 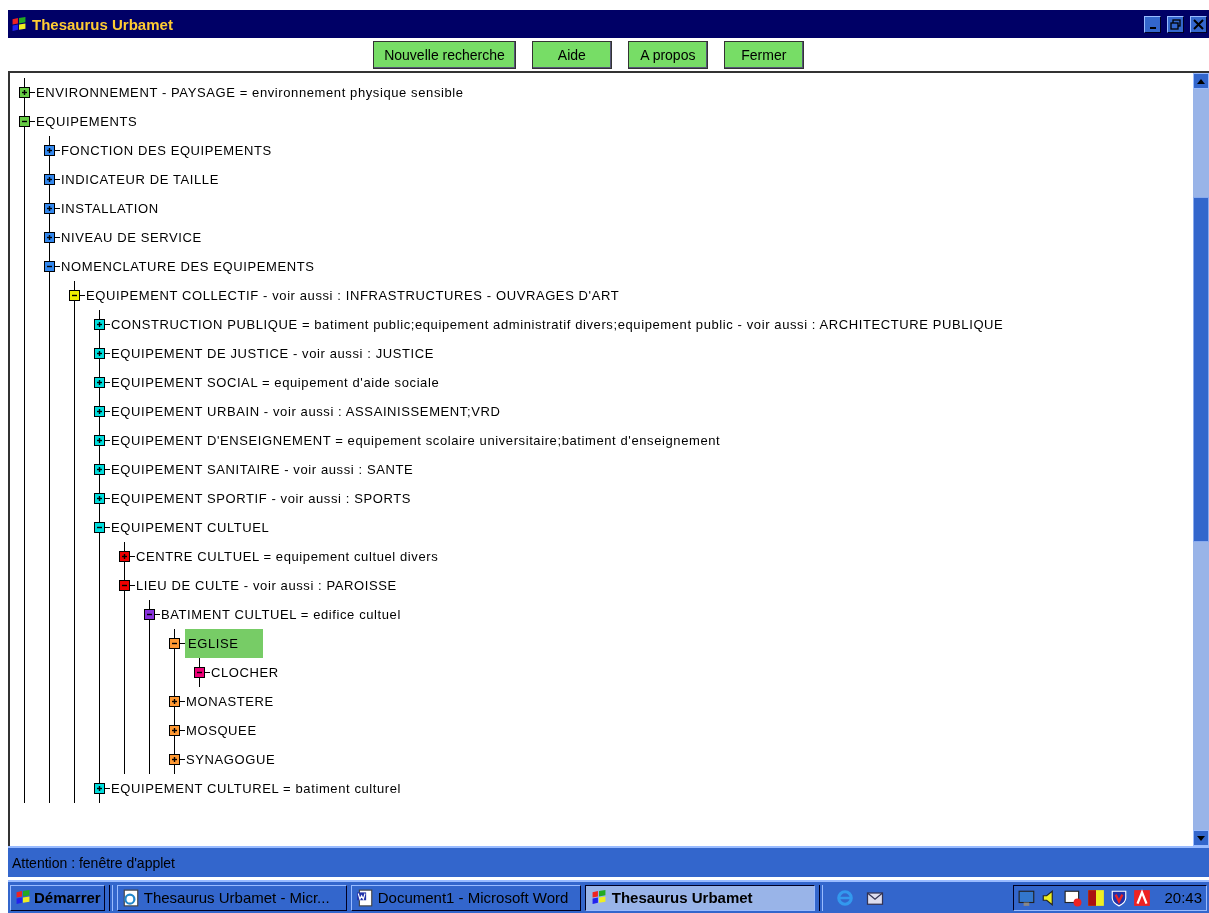 What do you see at coordinates (608, 861) in the screenshot?
I see `status-bar: Attention : fenêtre d'applet` at bounding box center [608, 861].